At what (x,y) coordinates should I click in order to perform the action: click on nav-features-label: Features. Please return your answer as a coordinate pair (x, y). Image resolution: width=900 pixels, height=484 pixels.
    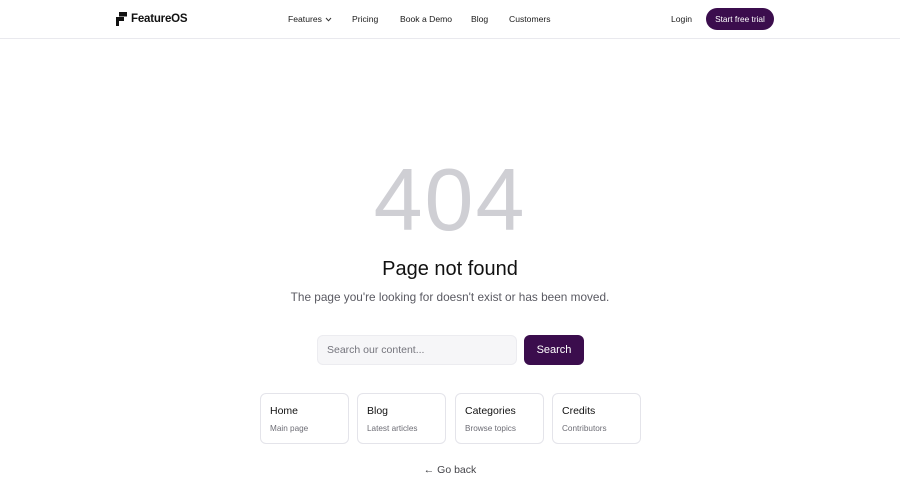
    Looking at the image, I should click on (305, 19).